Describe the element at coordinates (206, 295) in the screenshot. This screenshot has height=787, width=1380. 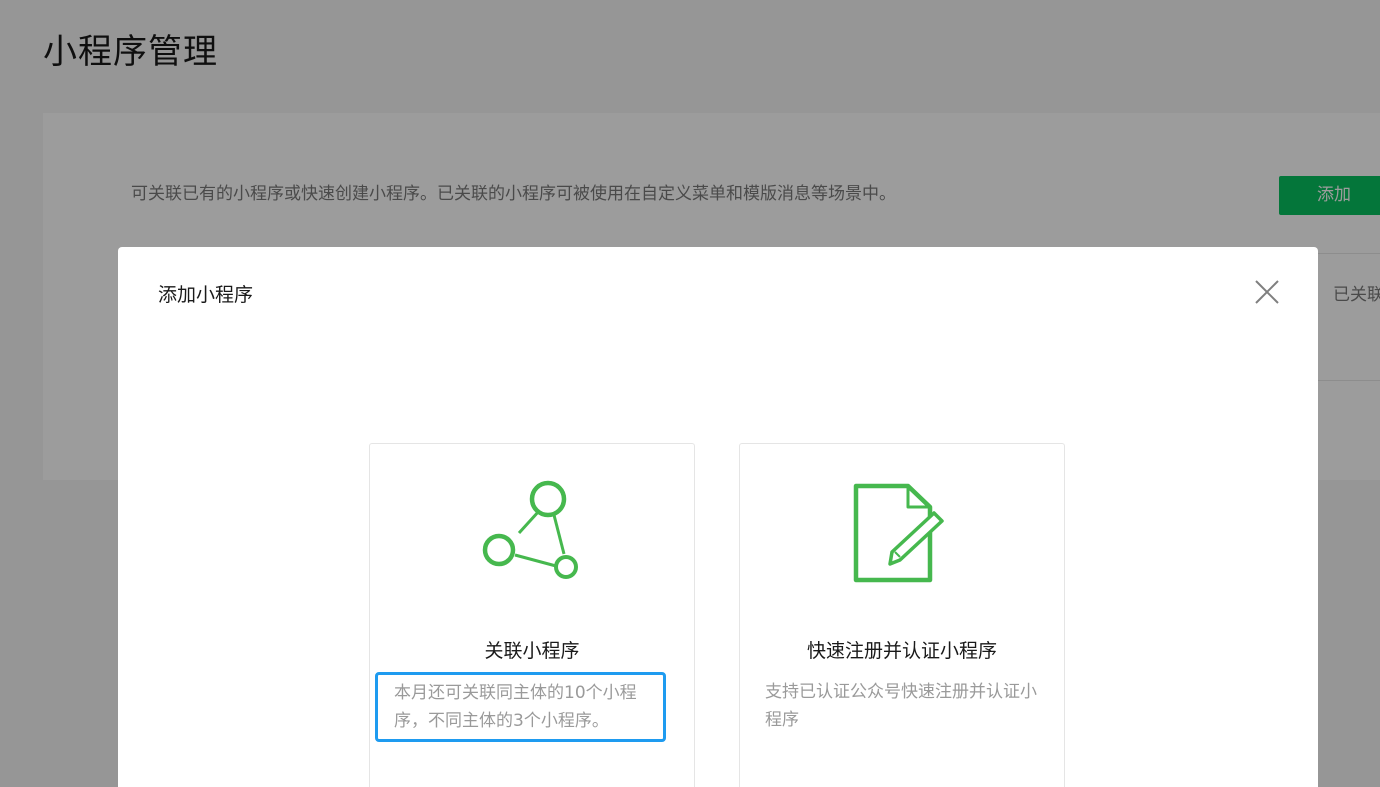
I see `dialog-title: 添加小程序` at that location.